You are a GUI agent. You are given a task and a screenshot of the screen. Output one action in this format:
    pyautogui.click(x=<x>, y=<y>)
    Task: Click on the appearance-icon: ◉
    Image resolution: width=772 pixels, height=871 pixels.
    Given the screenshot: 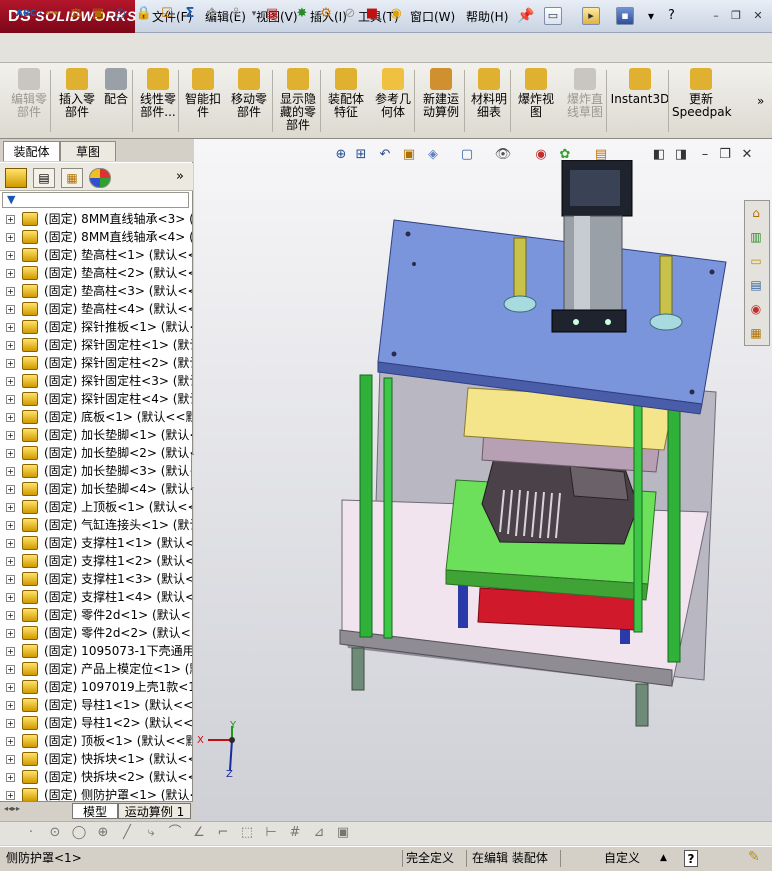 What is the action you would take?
    pyautogui.click(x=396, y=14)
    